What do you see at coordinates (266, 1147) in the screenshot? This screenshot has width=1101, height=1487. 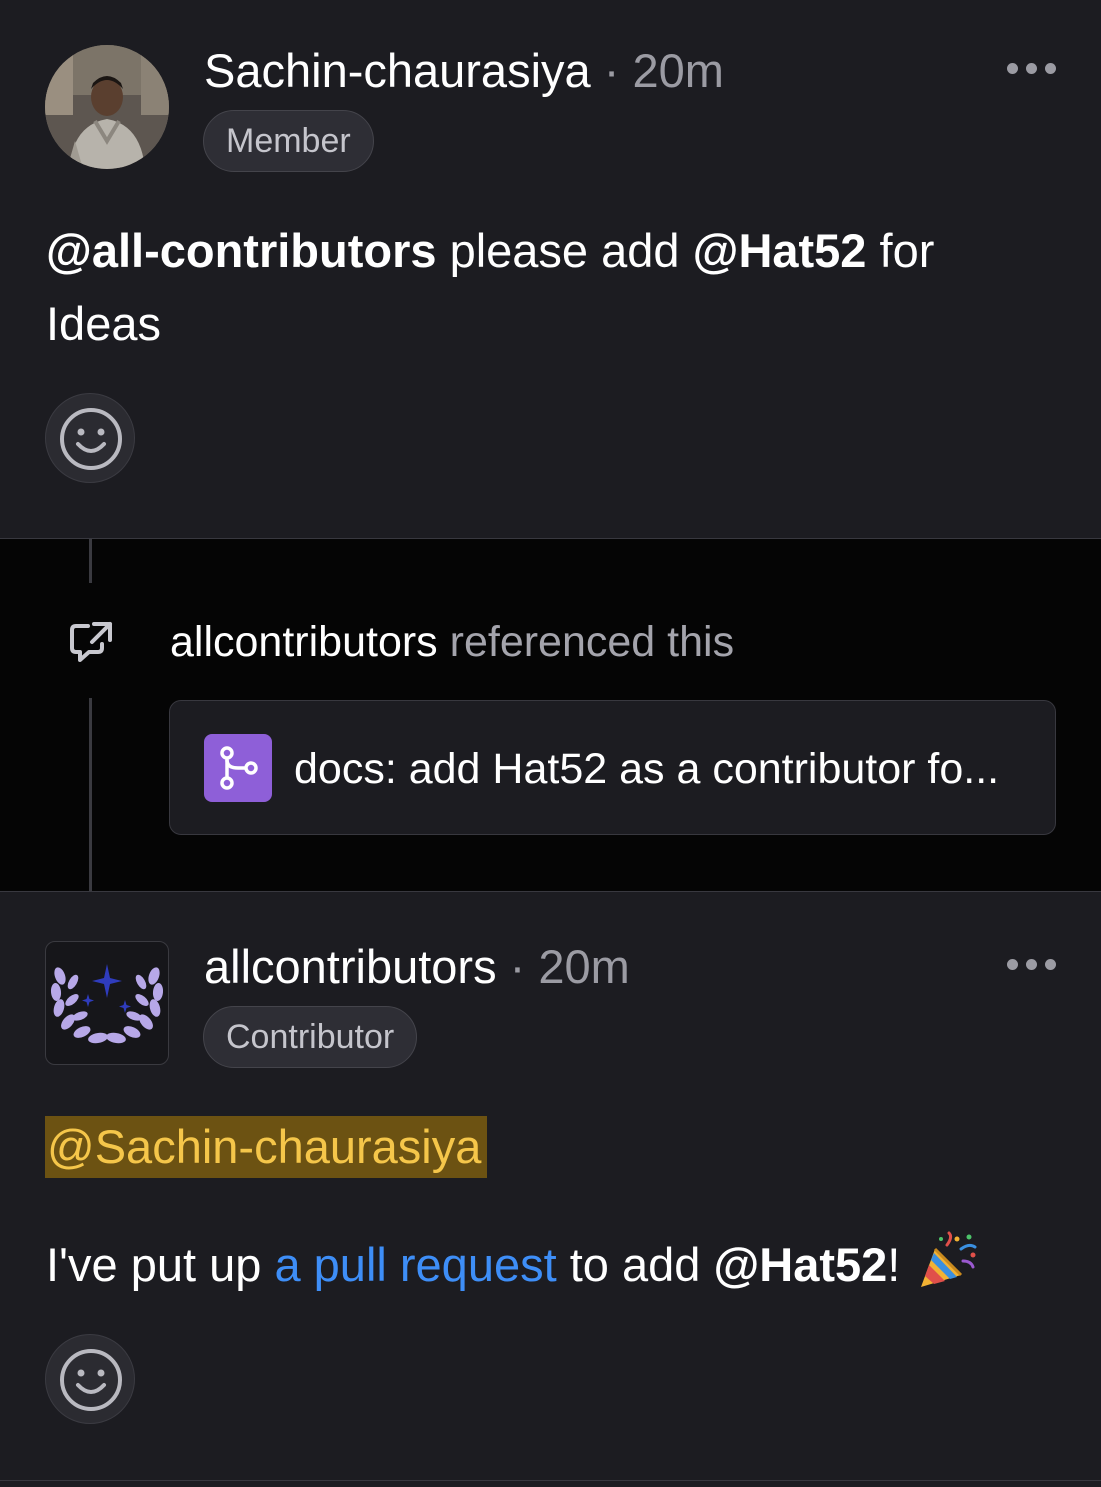 I see `highlighted-mention: @Sachin-chaurasiya` at bounding box center [266, 1147].